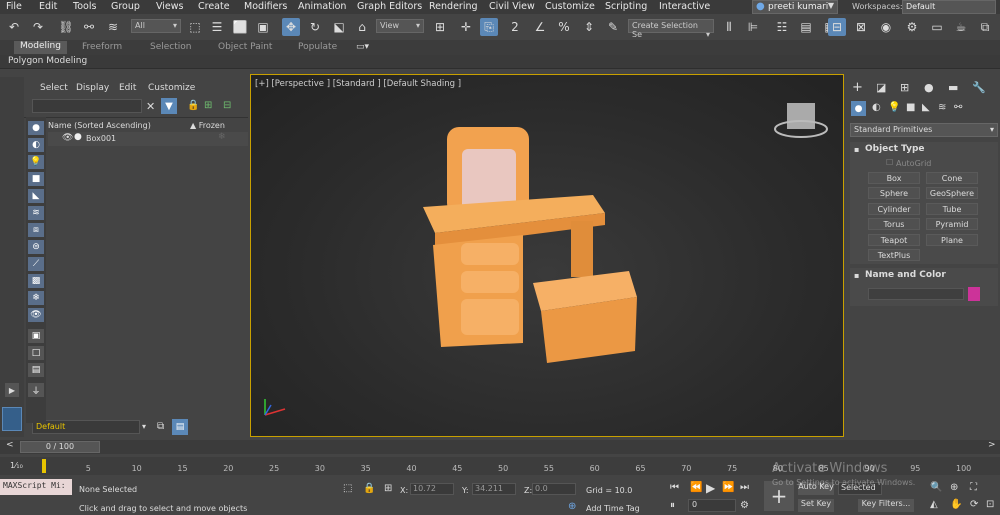 This screenshot has height=515, width=1000. What do you see at coordinates (180, 427) in the screenshot?
I see `scene-explorer-icon: ▤` at bounding box center [180, 427].